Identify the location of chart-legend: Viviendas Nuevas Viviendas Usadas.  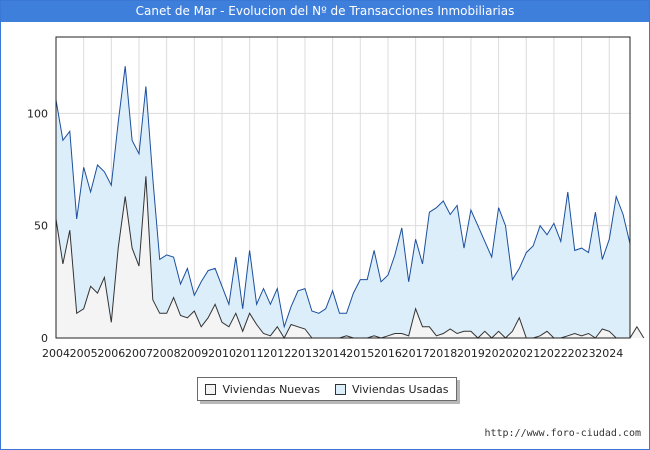
(327, 389).